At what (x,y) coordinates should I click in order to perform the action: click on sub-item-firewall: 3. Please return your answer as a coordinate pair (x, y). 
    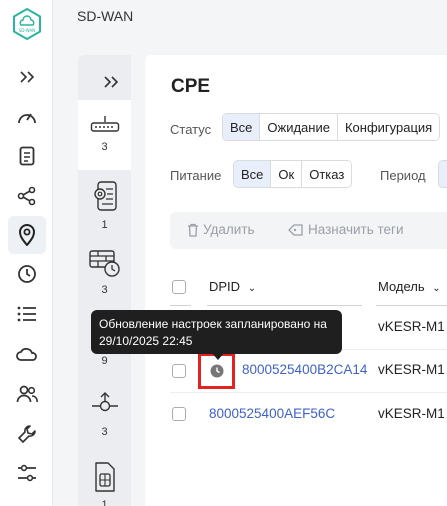
    Looking at the image, I should click on (104, 276).